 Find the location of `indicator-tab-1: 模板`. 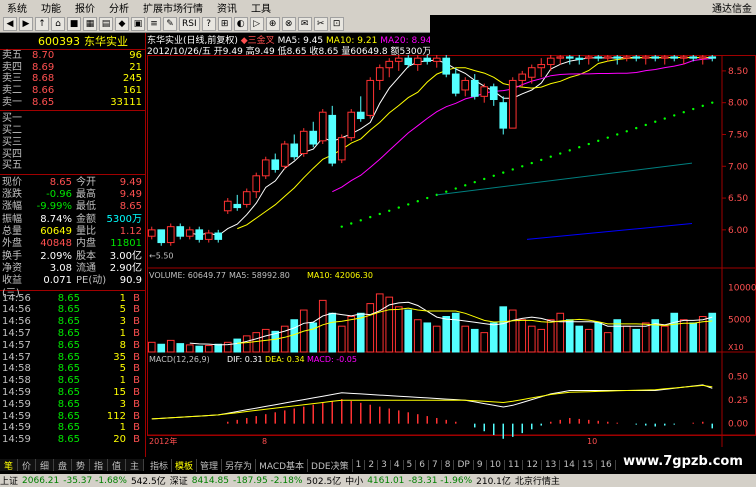

indicator-tab-1: 模板 is located at coordinates (185, 465).